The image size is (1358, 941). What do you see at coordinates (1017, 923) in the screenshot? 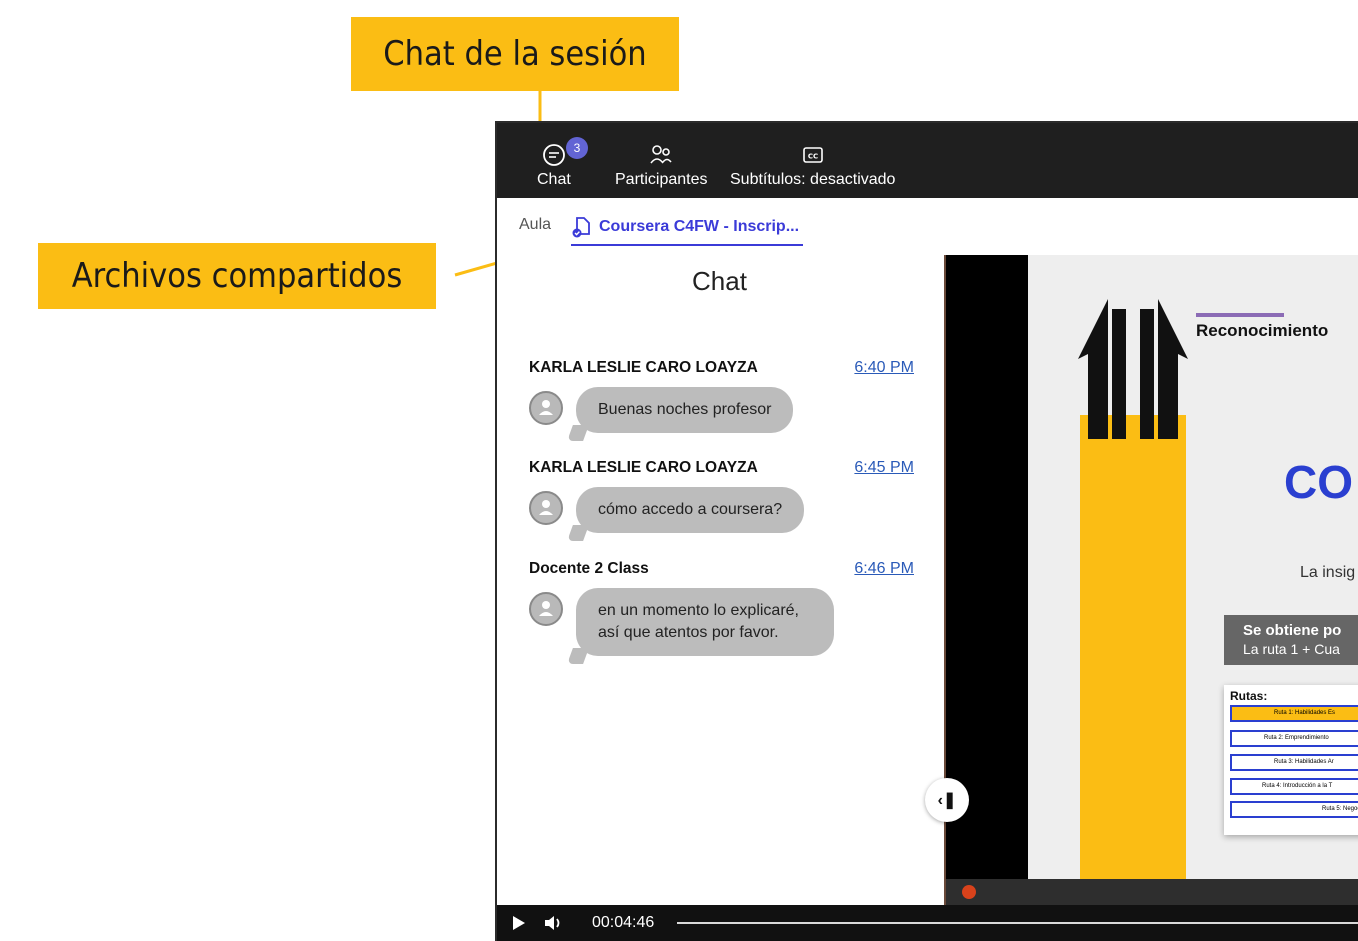
I see `progress-bar` at bounding box center [1017, 923].